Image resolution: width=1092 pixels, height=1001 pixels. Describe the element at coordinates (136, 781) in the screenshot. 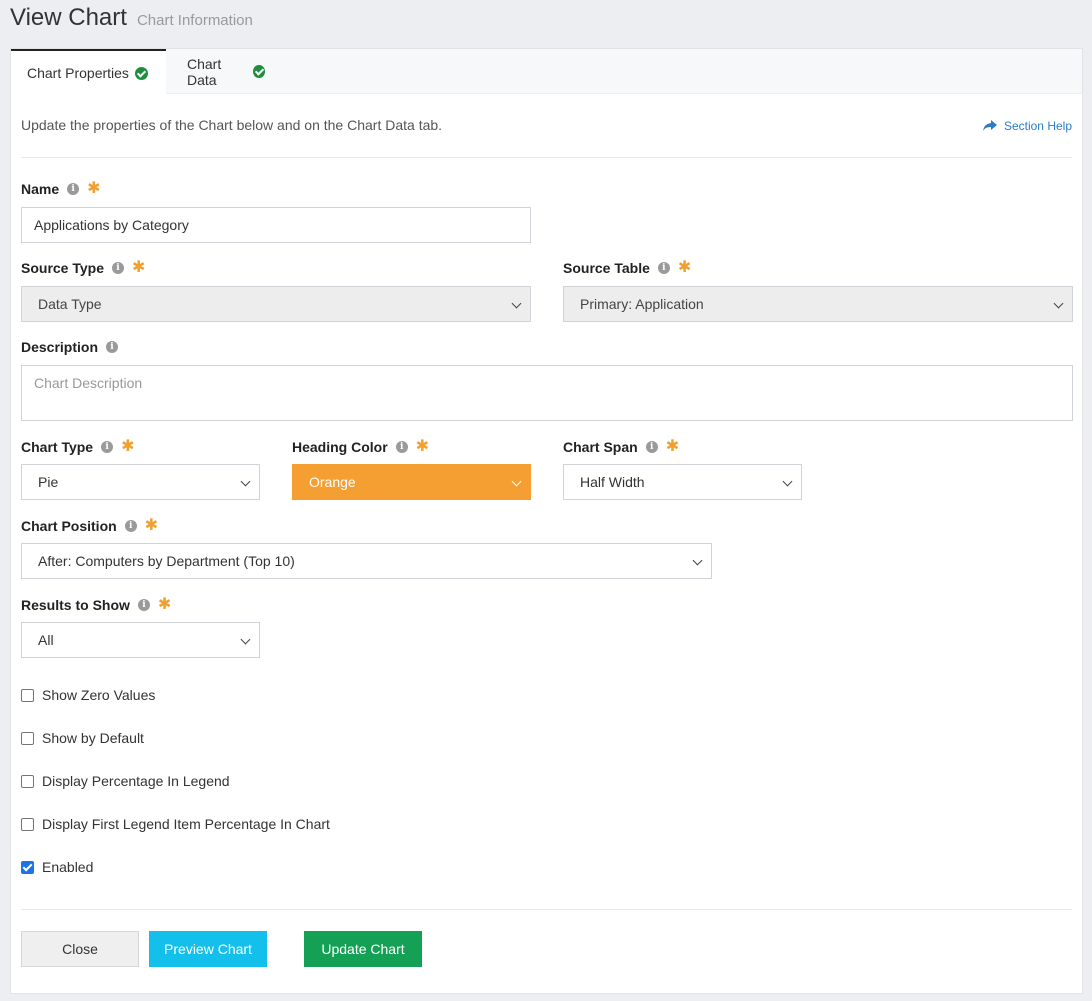

I see `checkbox-label: Display Percentage In Legend` at that location.